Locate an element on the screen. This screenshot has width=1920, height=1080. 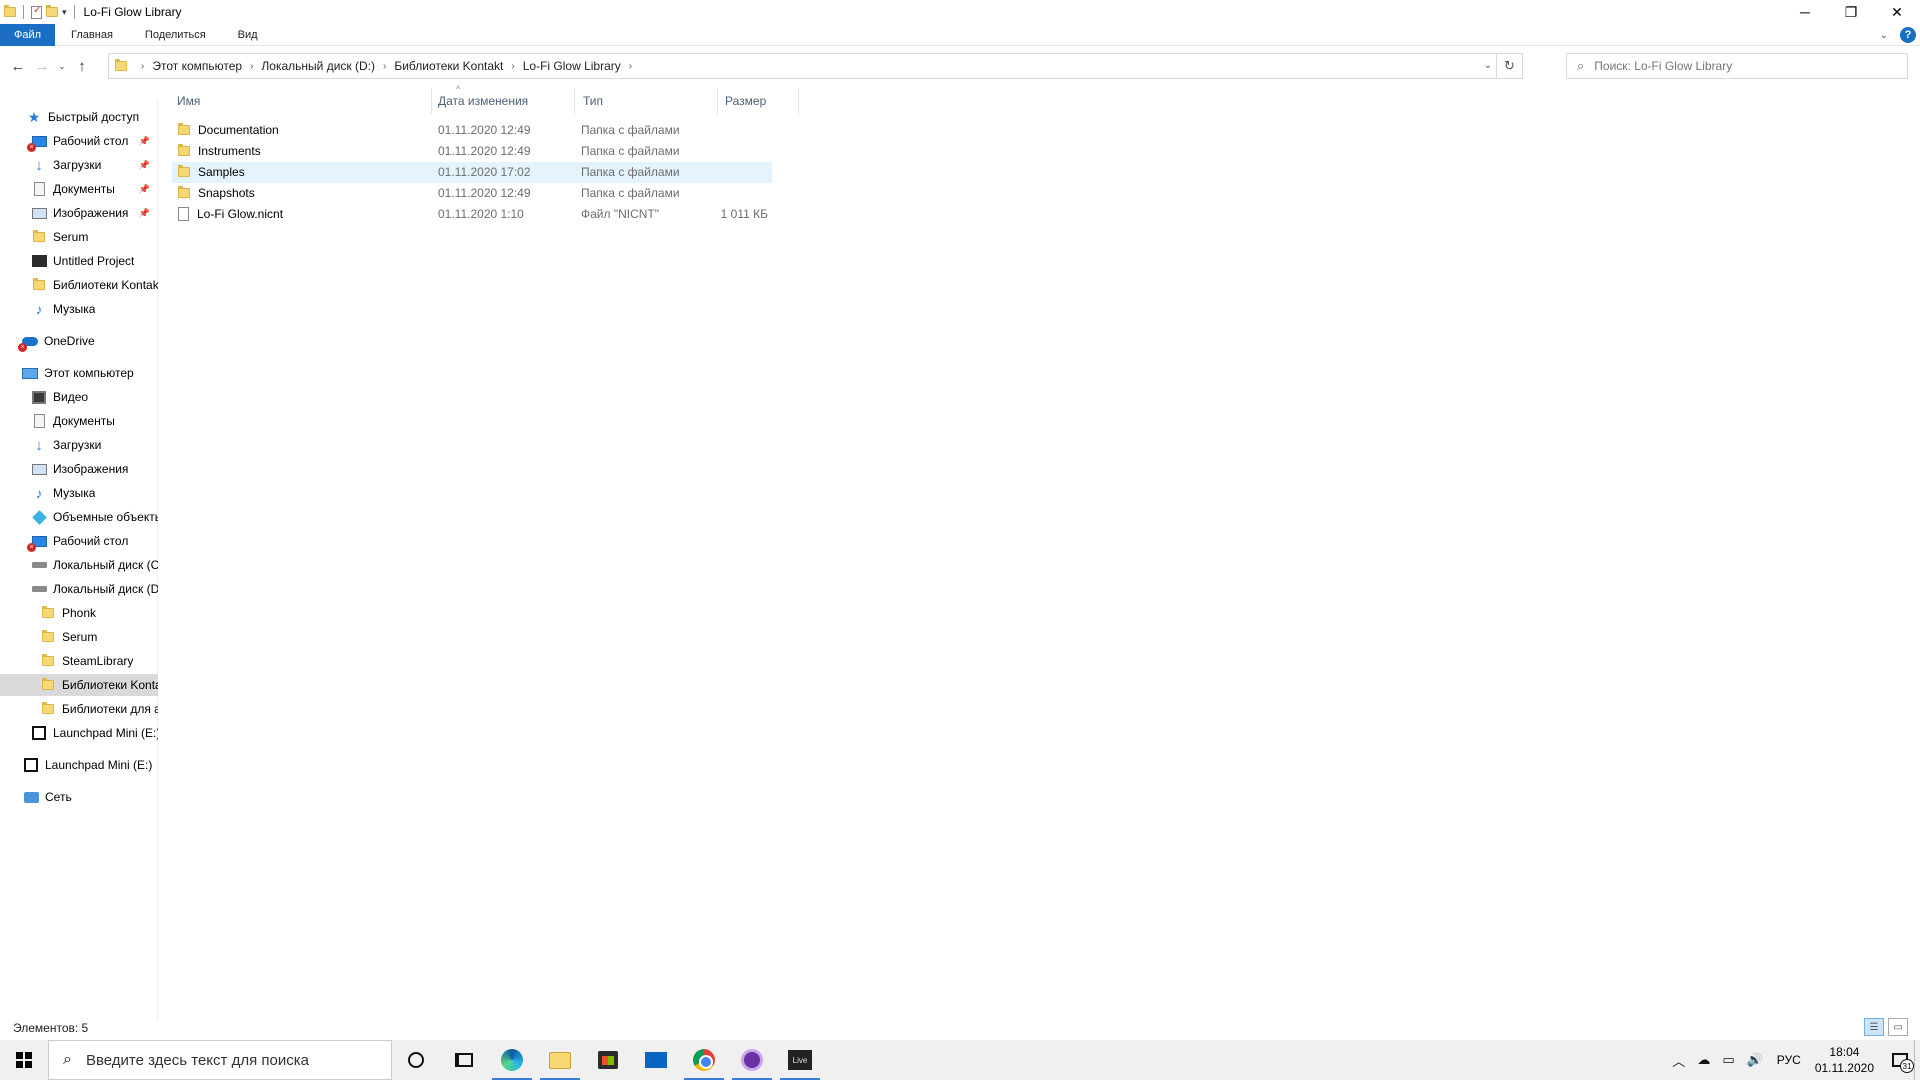
onedrive-tray-icon: ☁ is located at coordinates (1703, 1060).